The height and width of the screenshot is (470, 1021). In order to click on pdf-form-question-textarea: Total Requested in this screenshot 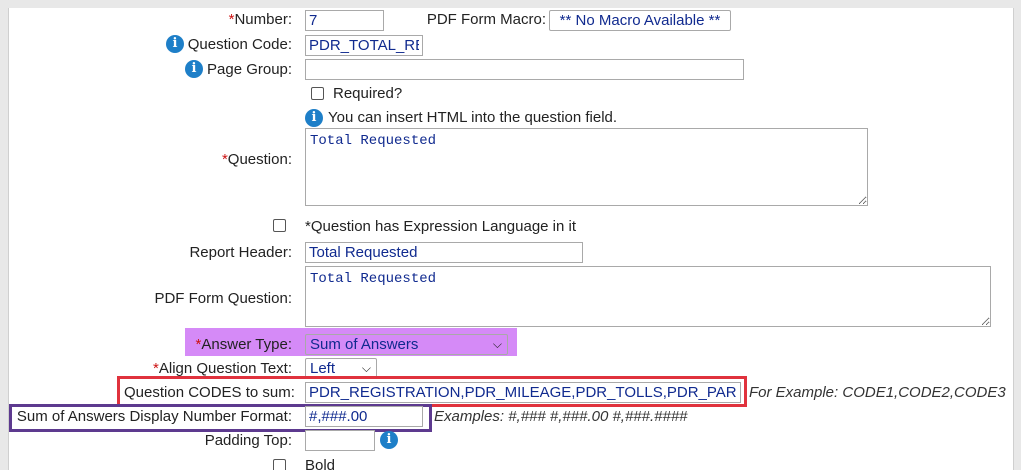, I will do `click(648, 296)`.